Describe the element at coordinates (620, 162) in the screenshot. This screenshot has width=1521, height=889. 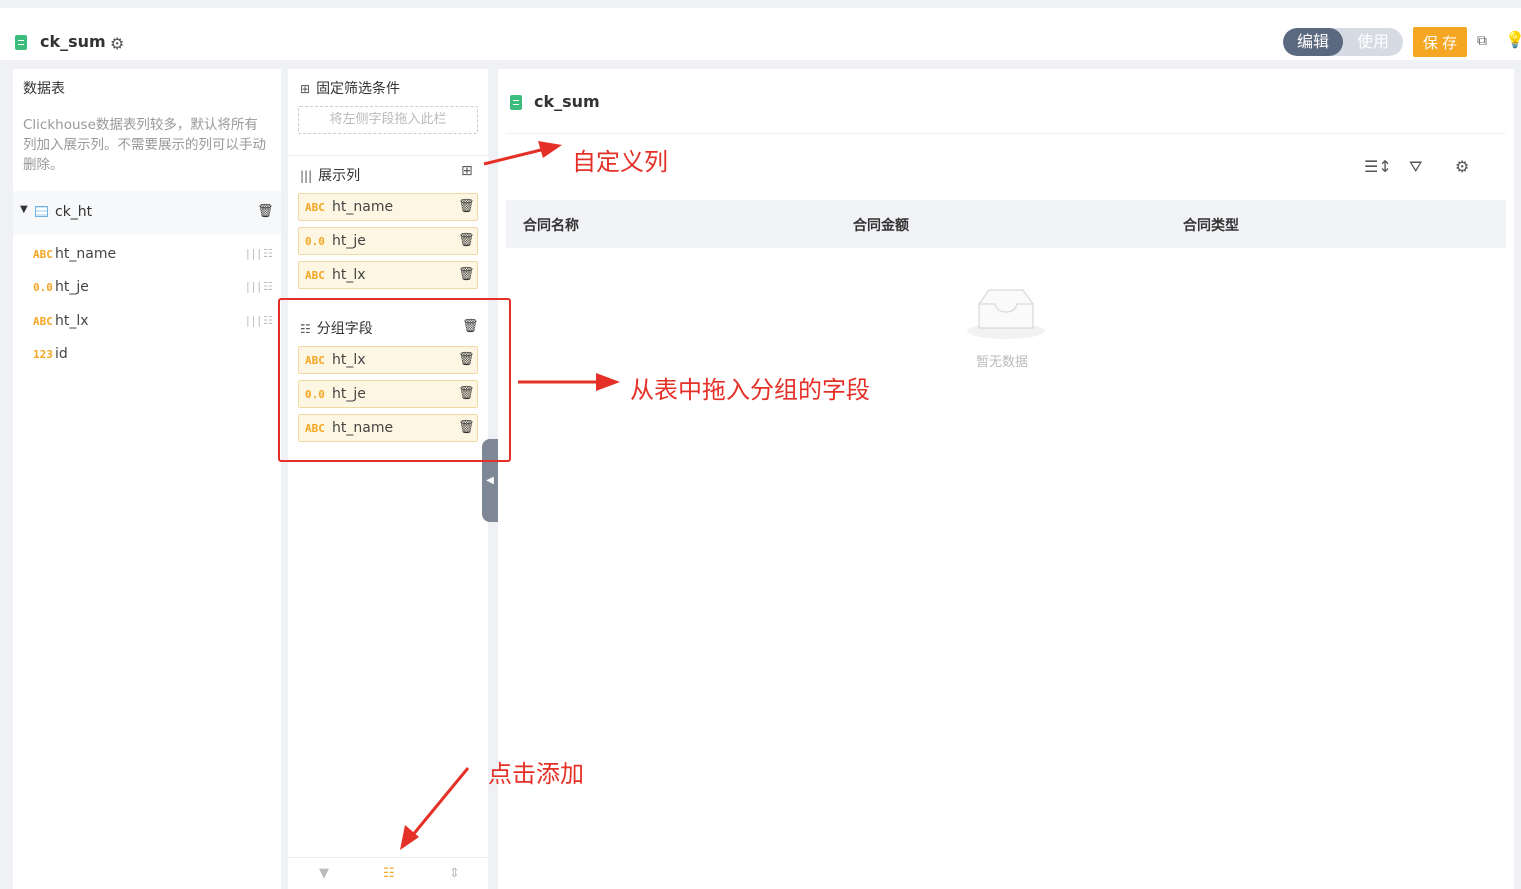
I see `annotation-custom-column: 自定义列` at that location.